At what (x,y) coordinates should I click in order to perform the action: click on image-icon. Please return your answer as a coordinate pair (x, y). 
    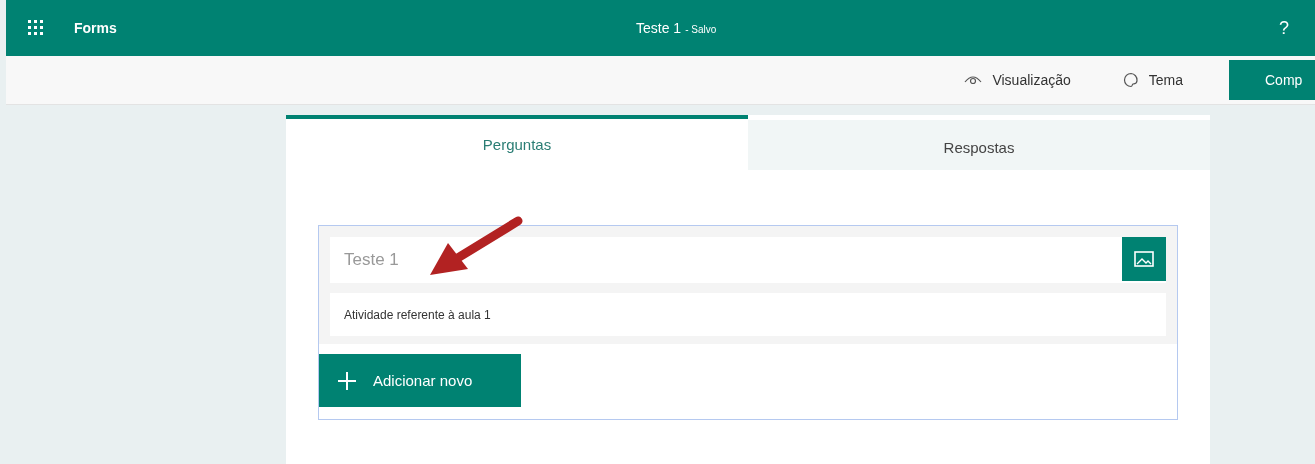
    Looking at the image, I should click on (1144, 259).